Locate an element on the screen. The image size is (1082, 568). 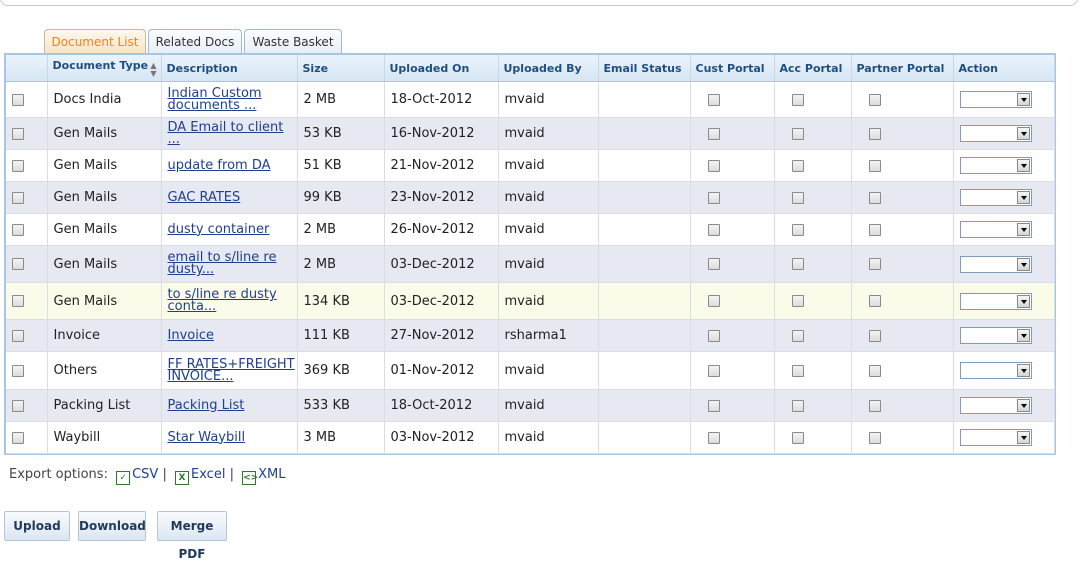
export-xml-link: XML is located at coordinates (271, 474).